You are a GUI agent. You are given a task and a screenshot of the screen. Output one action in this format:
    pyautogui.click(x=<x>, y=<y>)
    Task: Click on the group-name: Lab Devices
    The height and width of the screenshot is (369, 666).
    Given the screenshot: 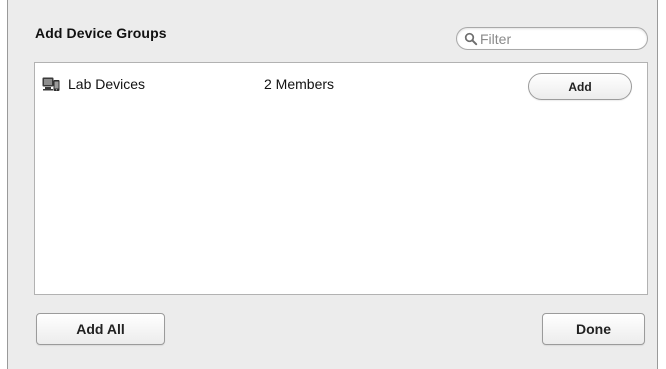 What is the action you would take?
    pyautogui.click(x=107, y=84)
    